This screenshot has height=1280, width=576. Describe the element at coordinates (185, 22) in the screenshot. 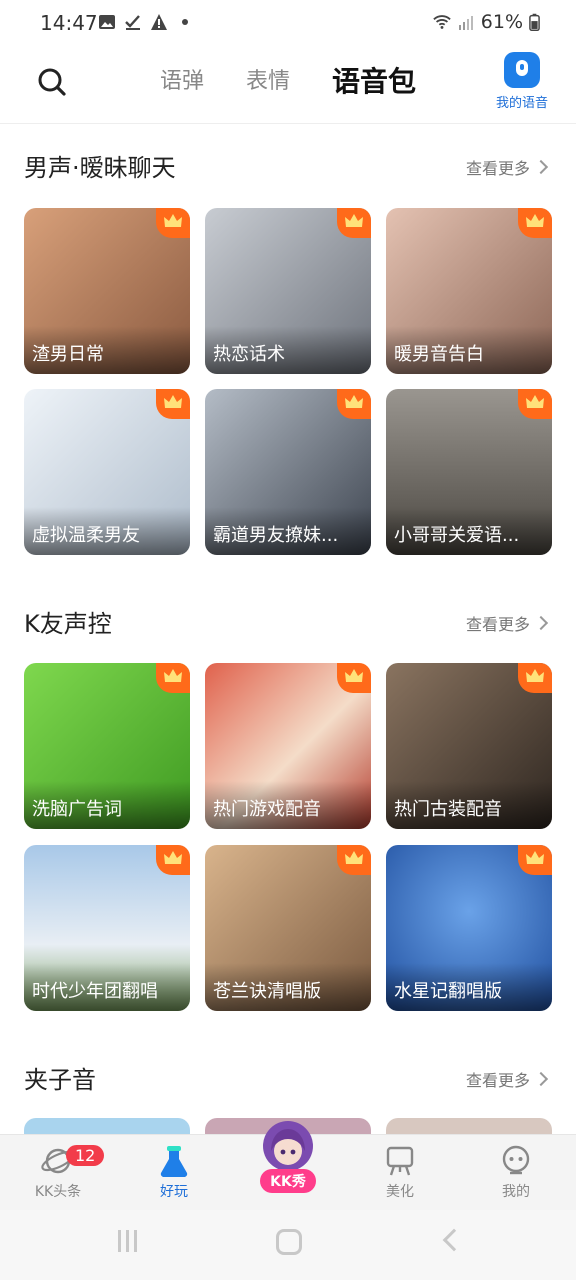

I see `dot-icon` at that location.